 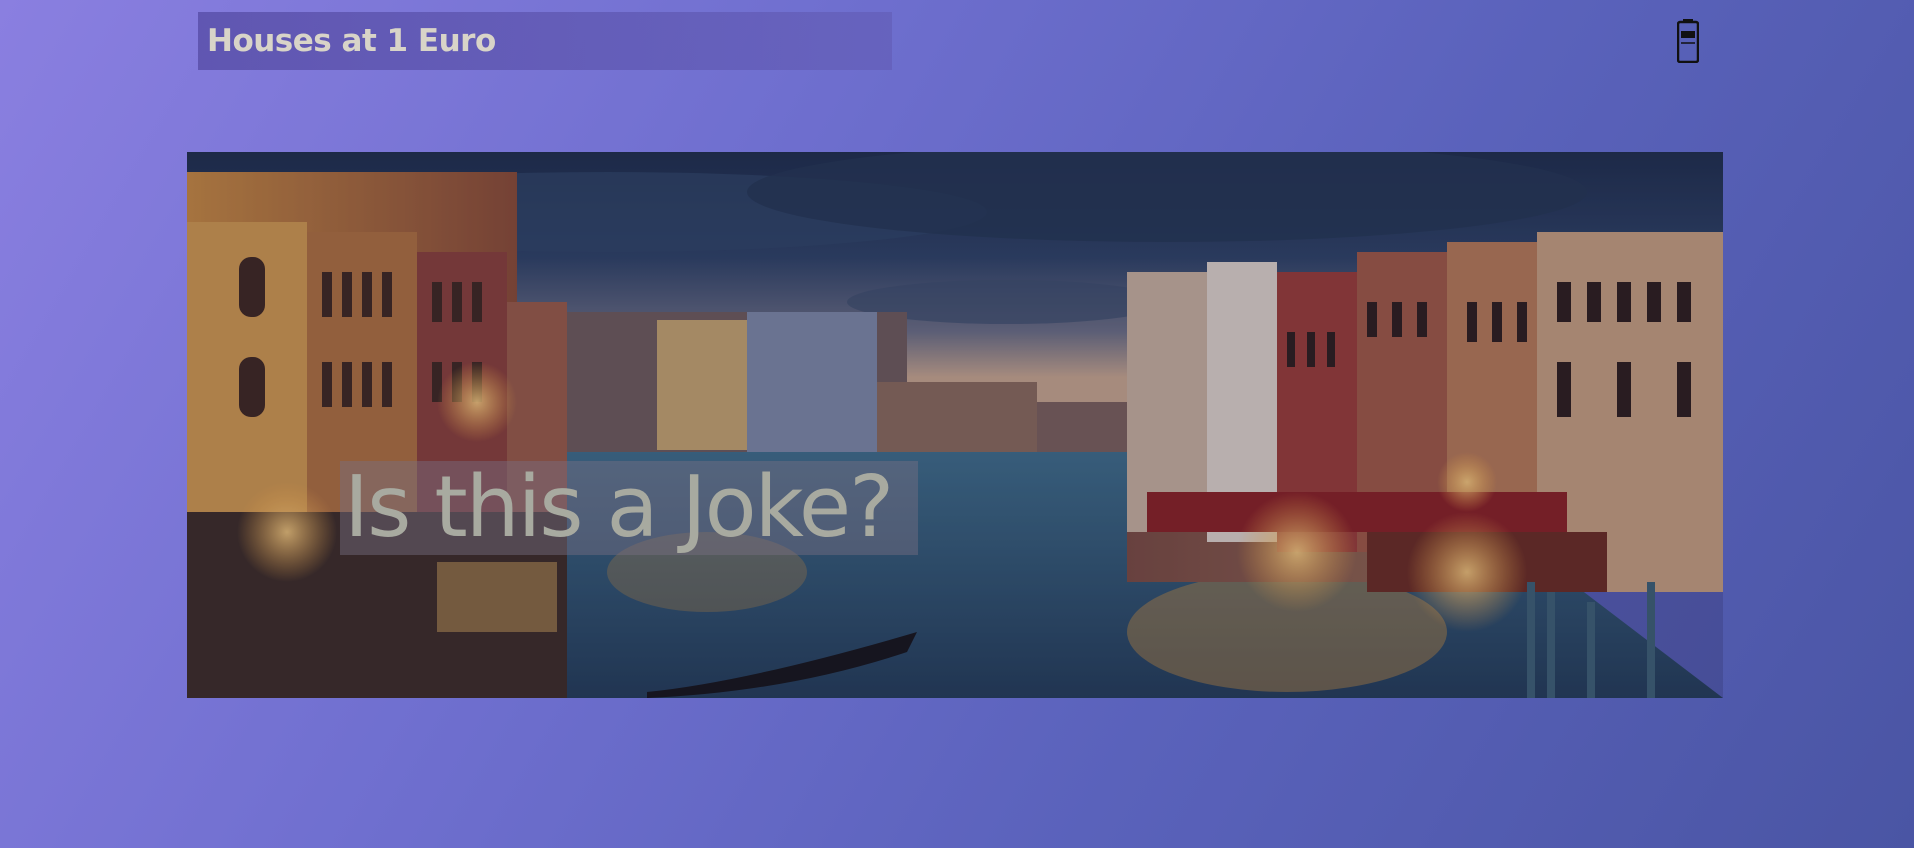 I want to click on mobile-device-icon, so click(x=1688, y=41).